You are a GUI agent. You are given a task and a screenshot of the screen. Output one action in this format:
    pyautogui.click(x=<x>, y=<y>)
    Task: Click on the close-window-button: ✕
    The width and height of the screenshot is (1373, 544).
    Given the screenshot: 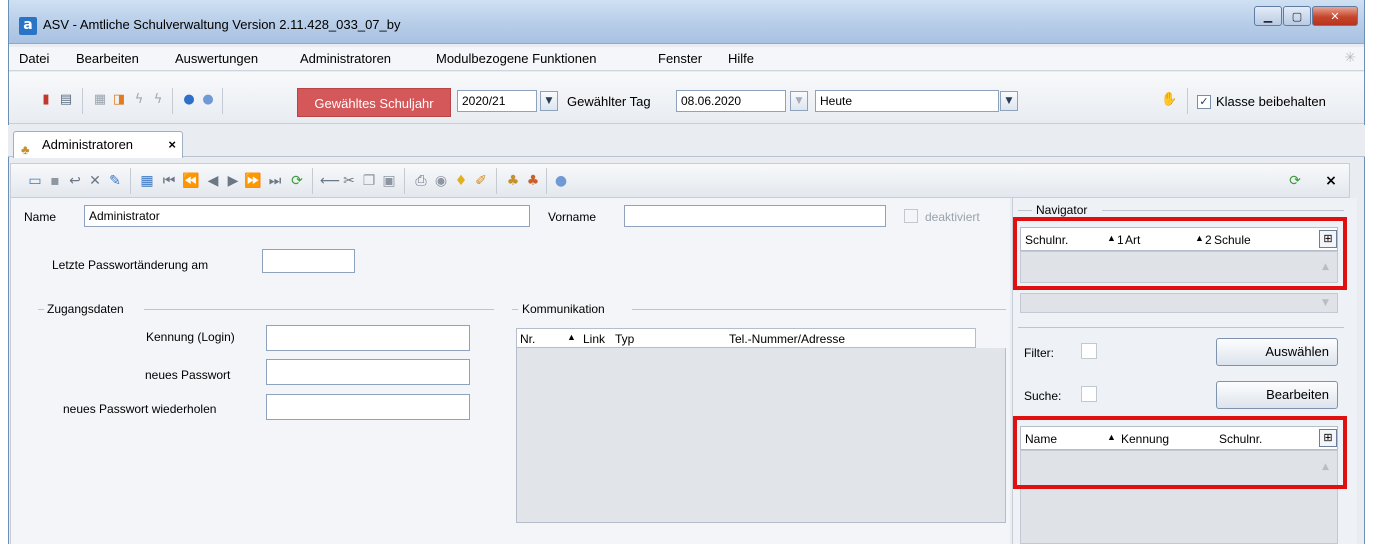 What is the action you would take?
    pyautogui.click(x=1335, y=16)
    